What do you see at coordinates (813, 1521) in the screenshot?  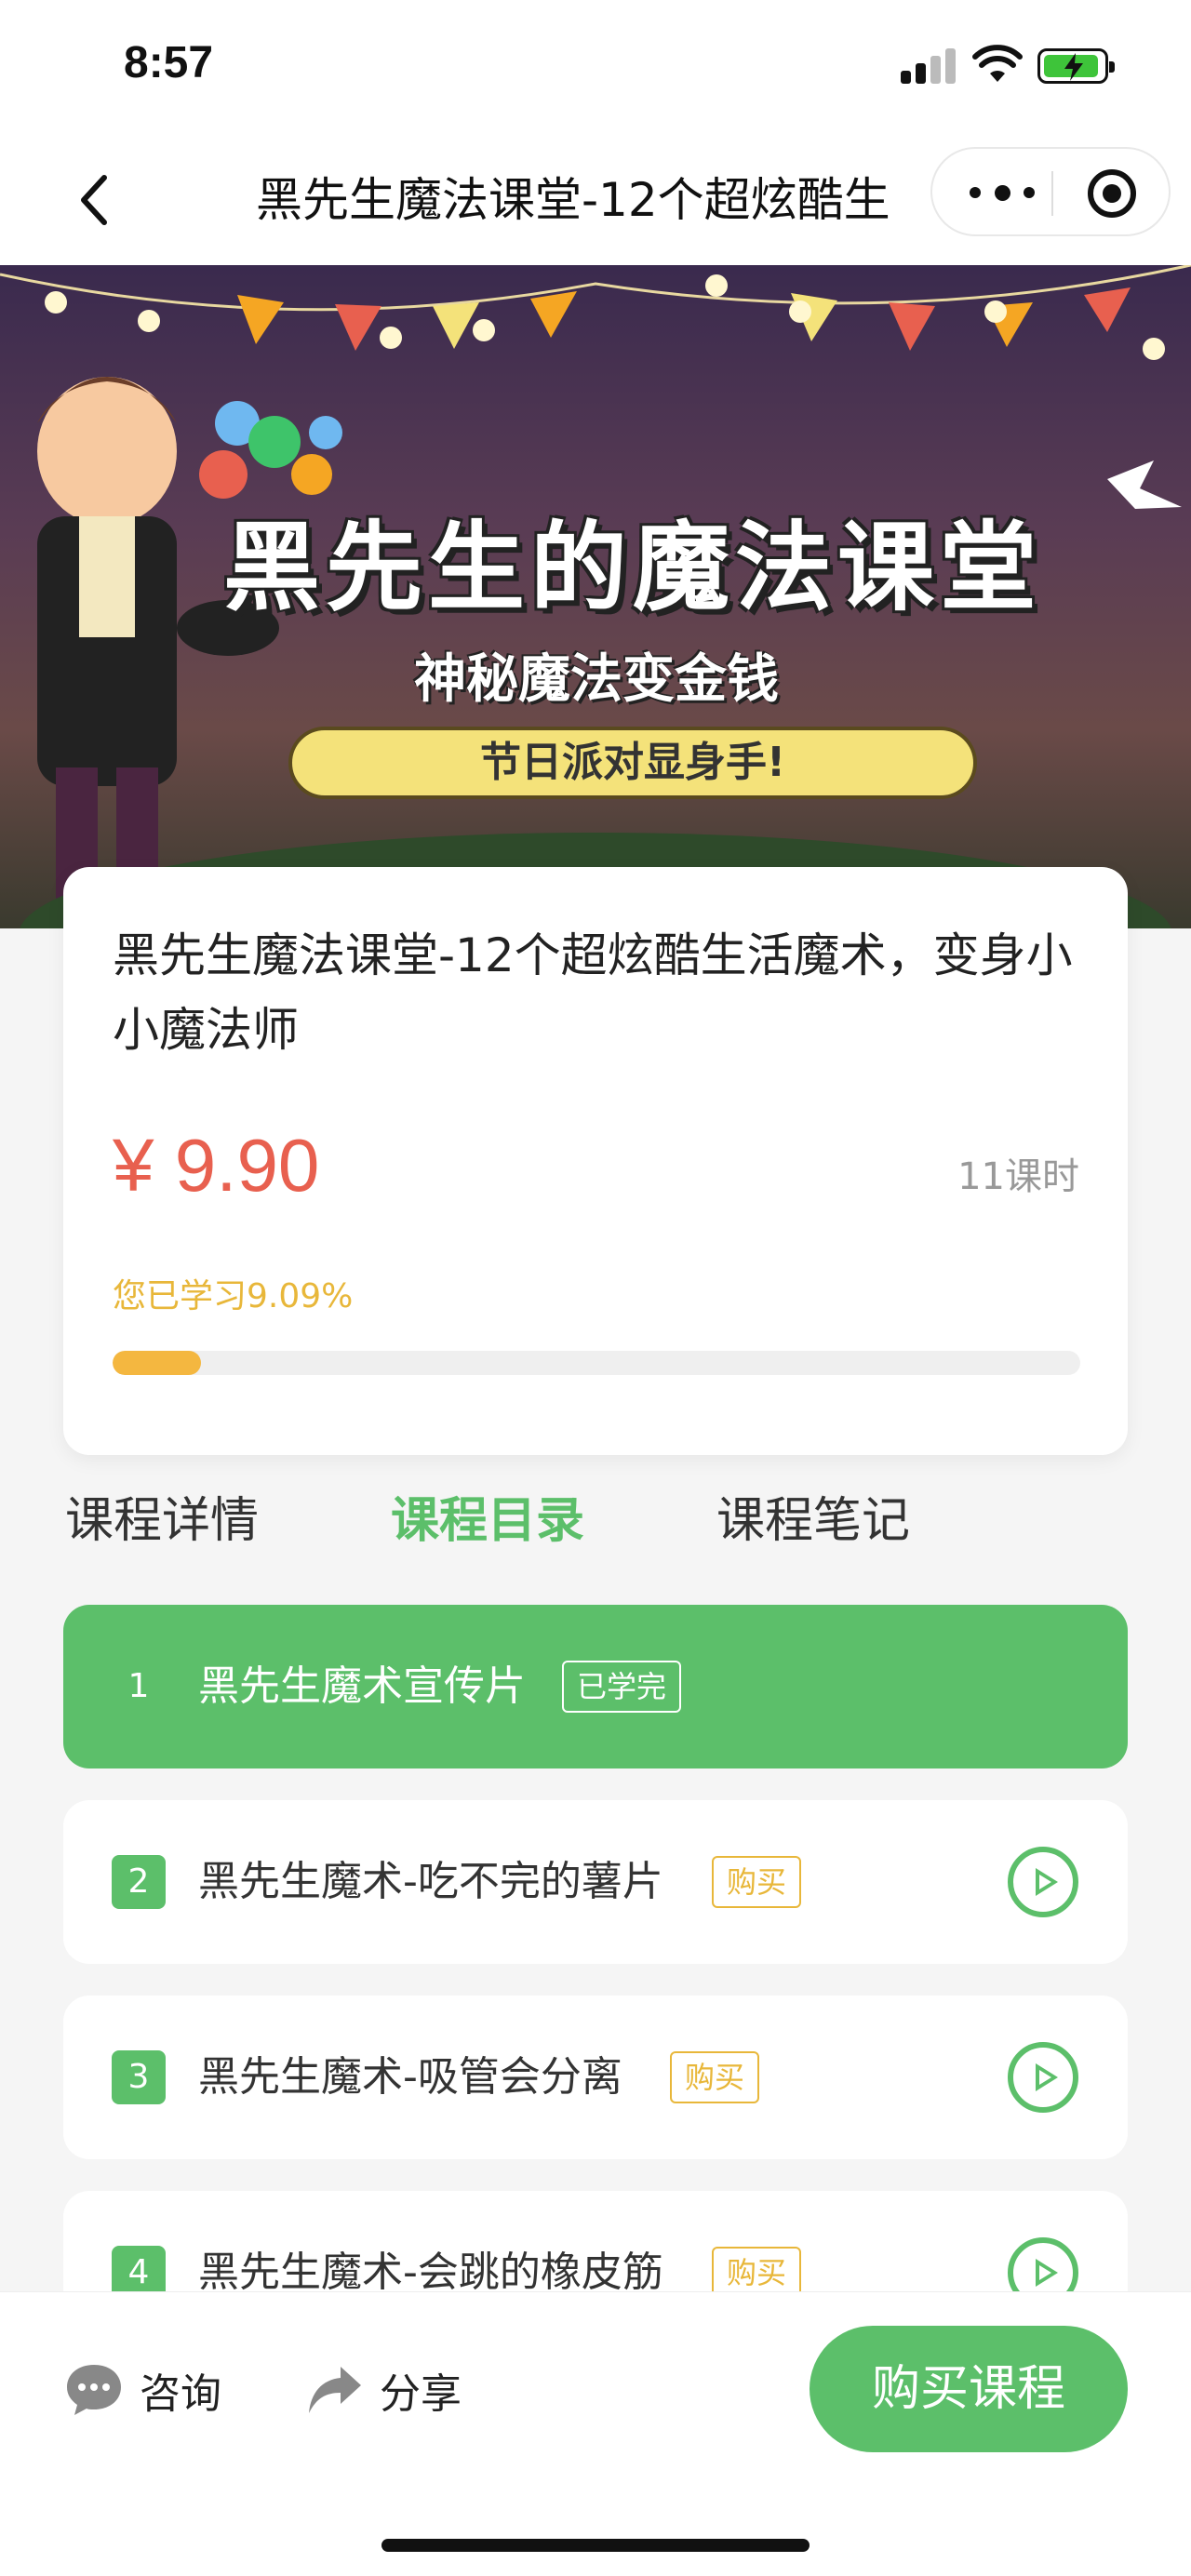 I see `tab-course-notes: 课程笔记` at bounding box center [813, 1521].